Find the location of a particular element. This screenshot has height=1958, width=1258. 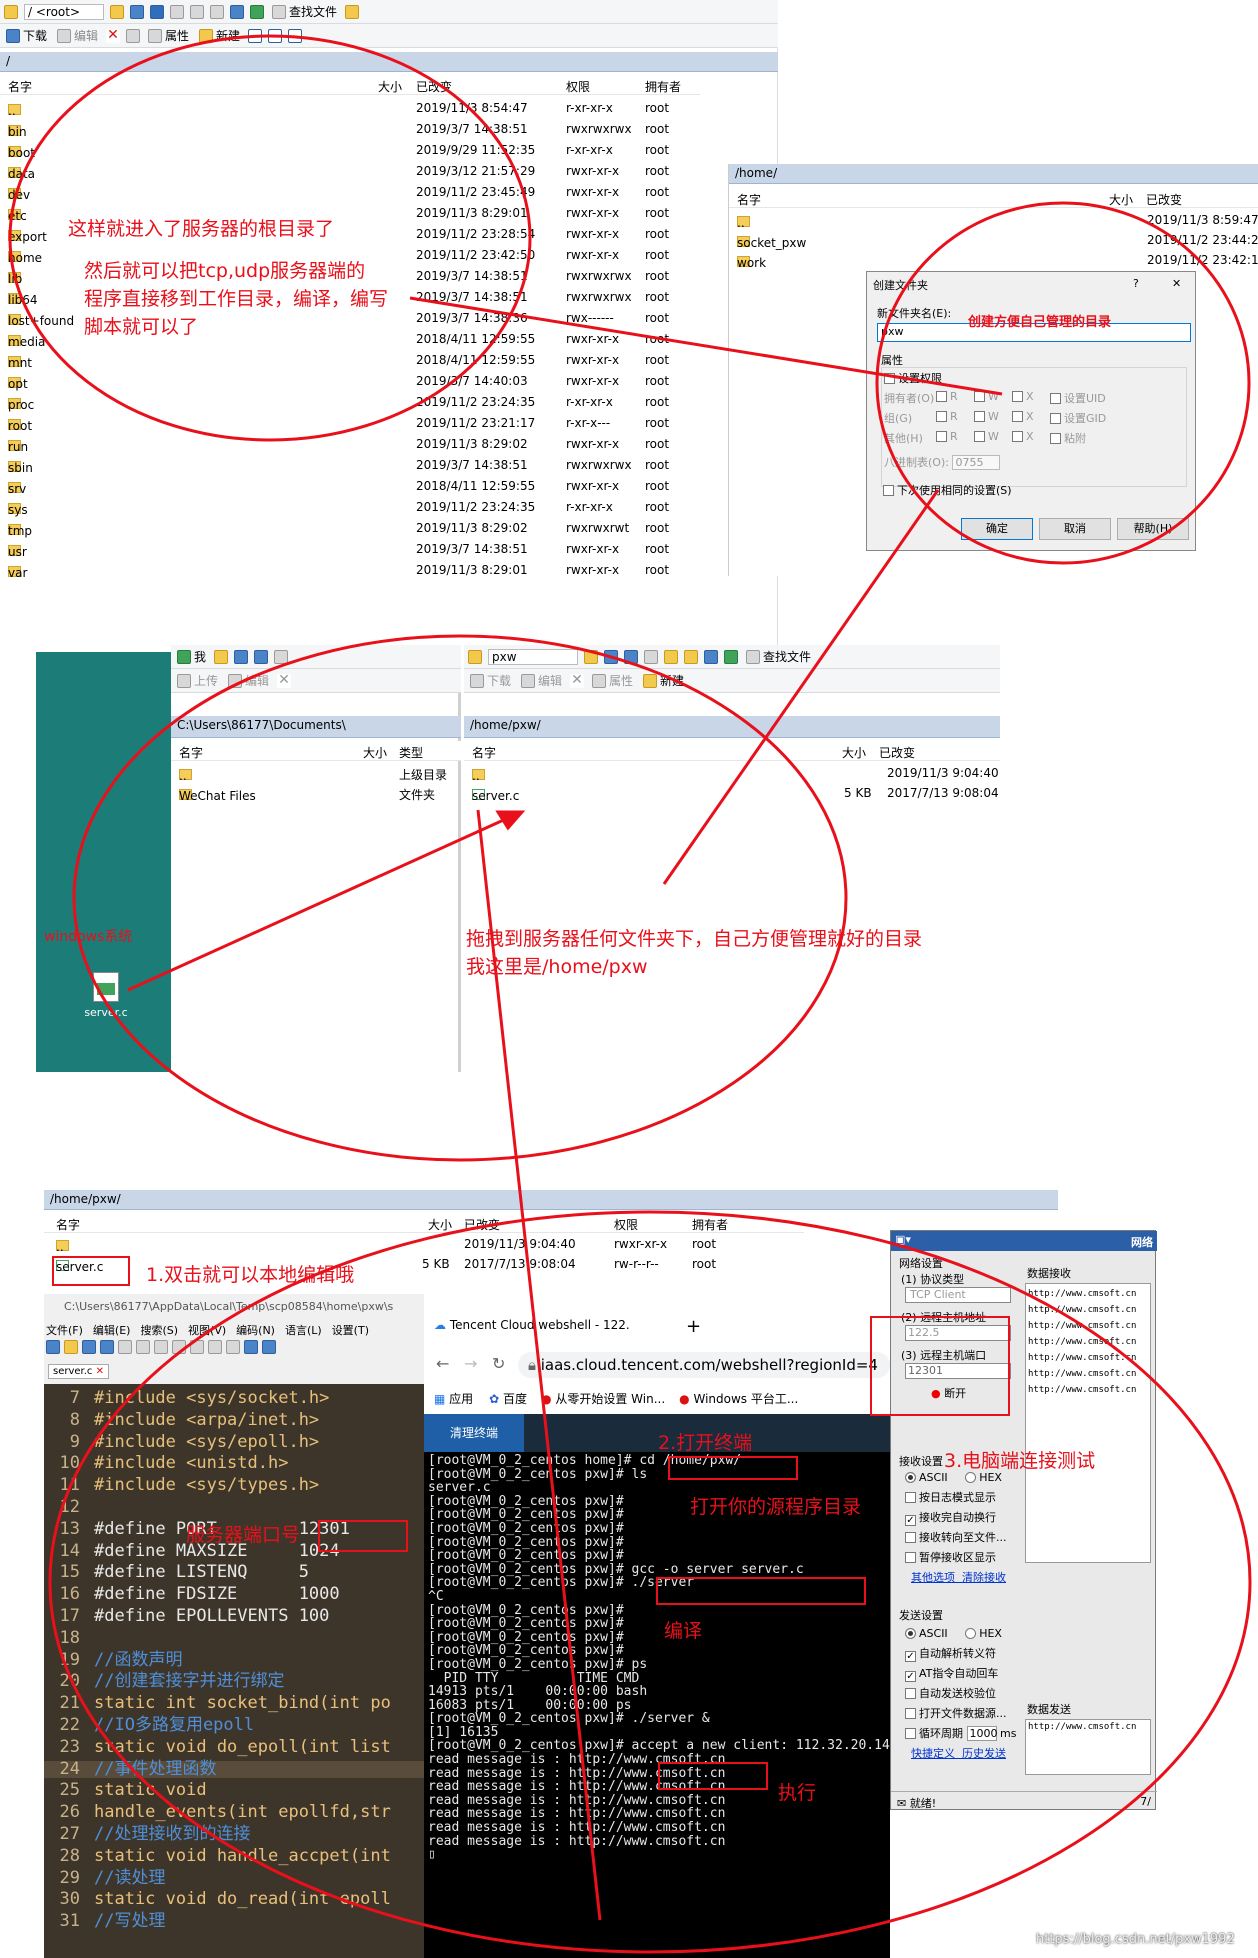

cd-command-highlight is located at coordinates (733, 1468).